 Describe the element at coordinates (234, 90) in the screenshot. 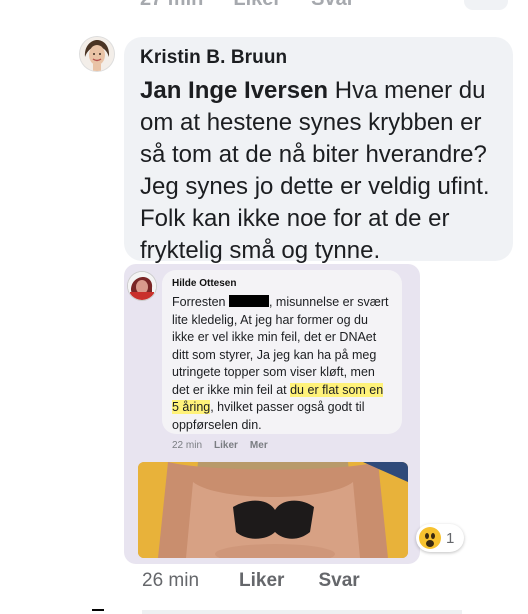

I see `tagged-user-link: Jan Inge Iversen` at that location.